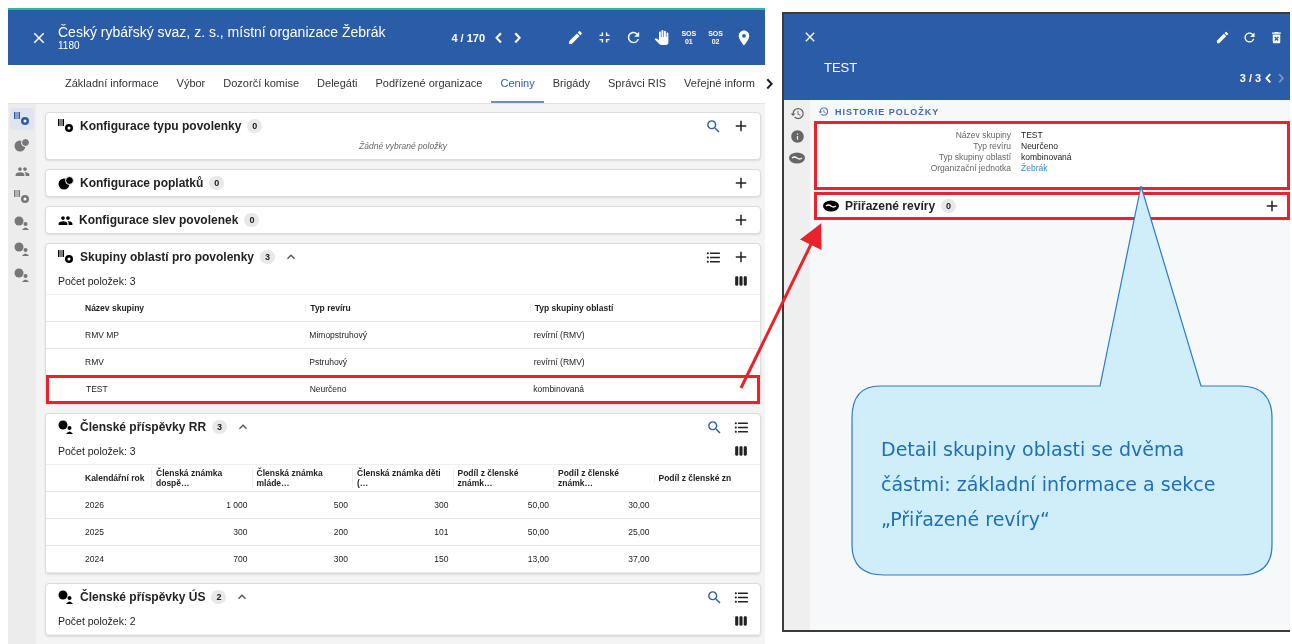  I want to click on field-label: Organizační jednotka, so click(970, 168).